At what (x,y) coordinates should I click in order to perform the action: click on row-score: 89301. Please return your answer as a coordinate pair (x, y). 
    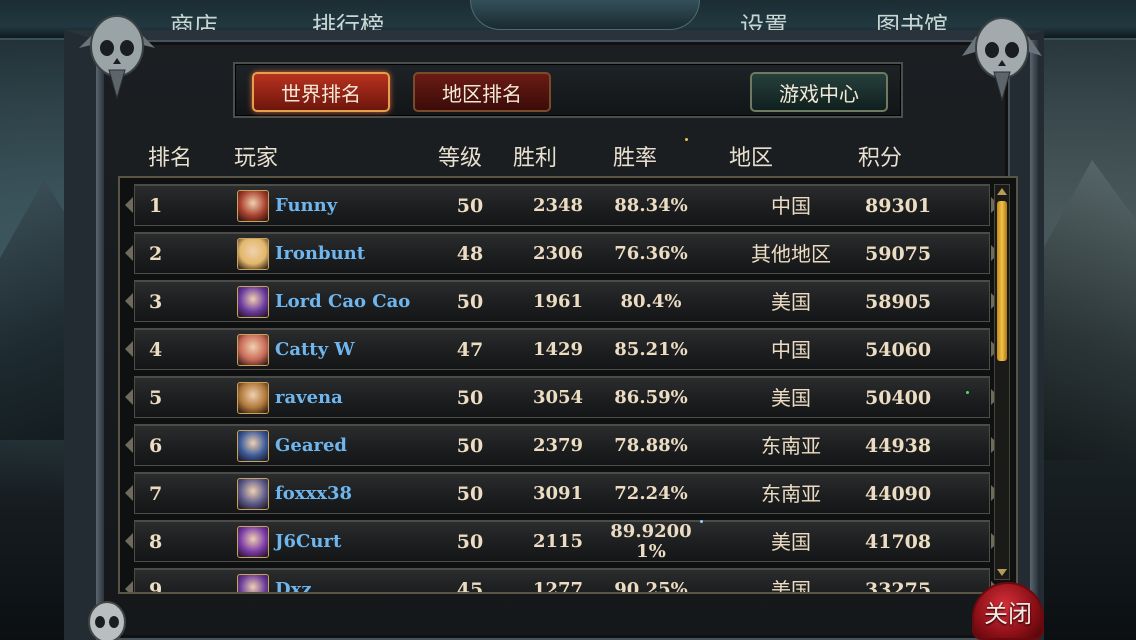
    Looking at the image, I should click on (898, 206).